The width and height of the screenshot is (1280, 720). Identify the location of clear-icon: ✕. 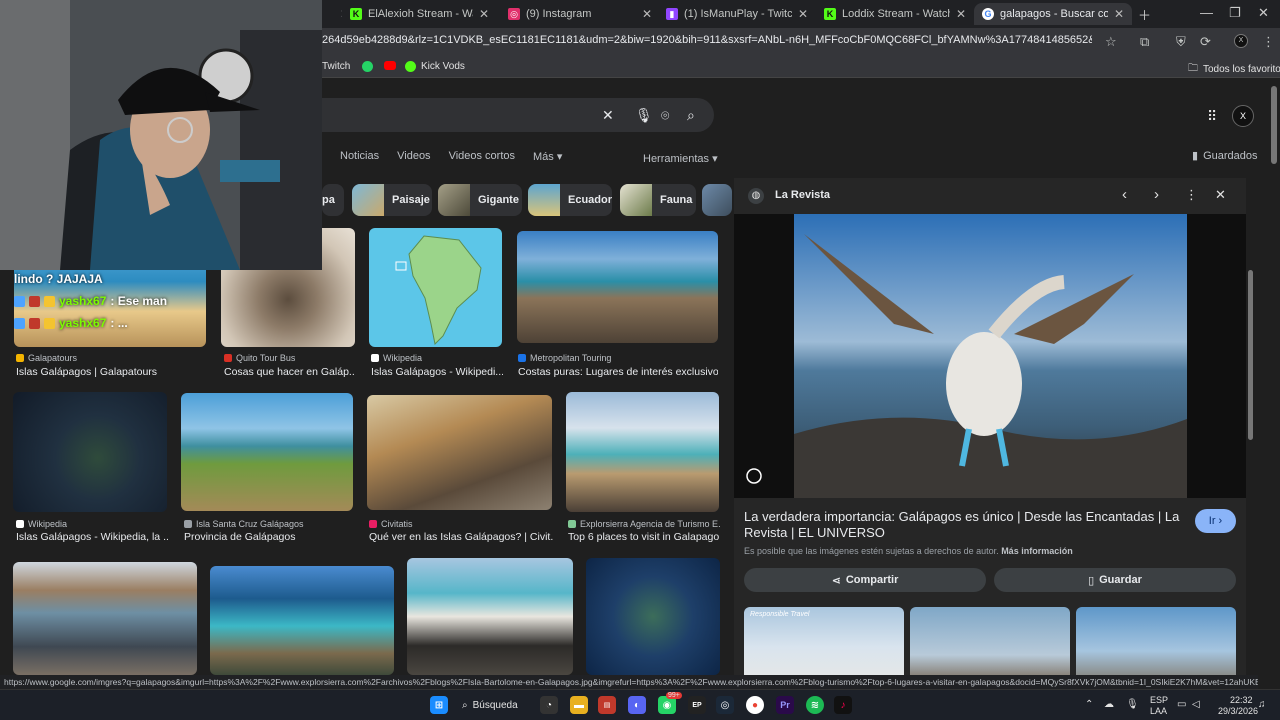
(608, 115).